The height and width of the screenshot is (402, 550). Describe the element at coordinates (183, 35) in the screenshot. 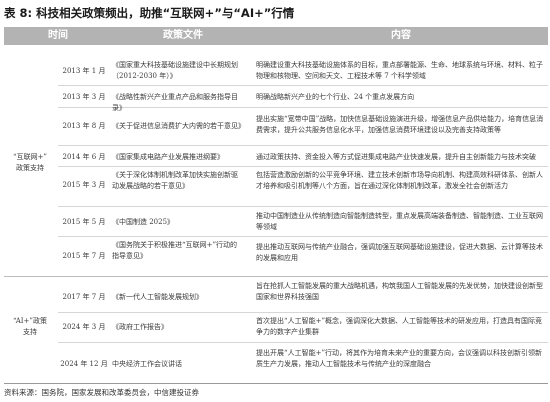

I see `header-policy: 政策文件` at that location.